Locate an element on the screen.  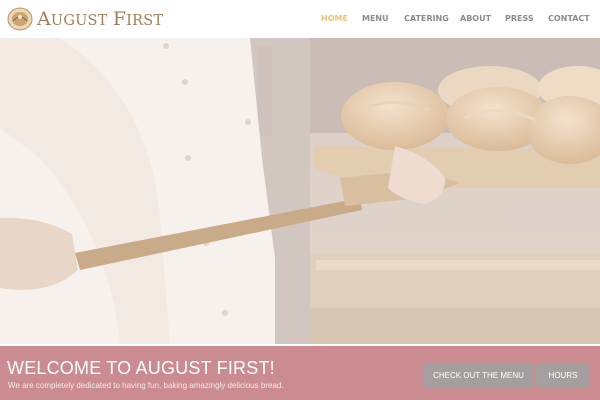
nav-home: HOME is located at coordinates (334, 18).